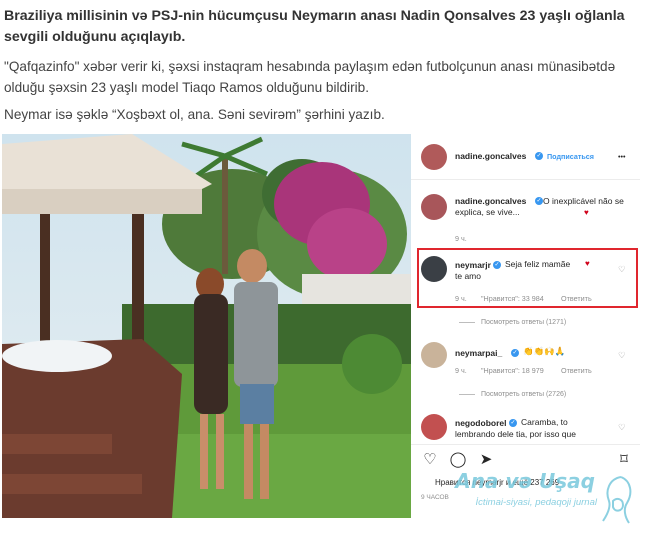 This screenshot has height=539, width=647. I want to click on like-count: "Нравится": 18 979, so click(512, 370).